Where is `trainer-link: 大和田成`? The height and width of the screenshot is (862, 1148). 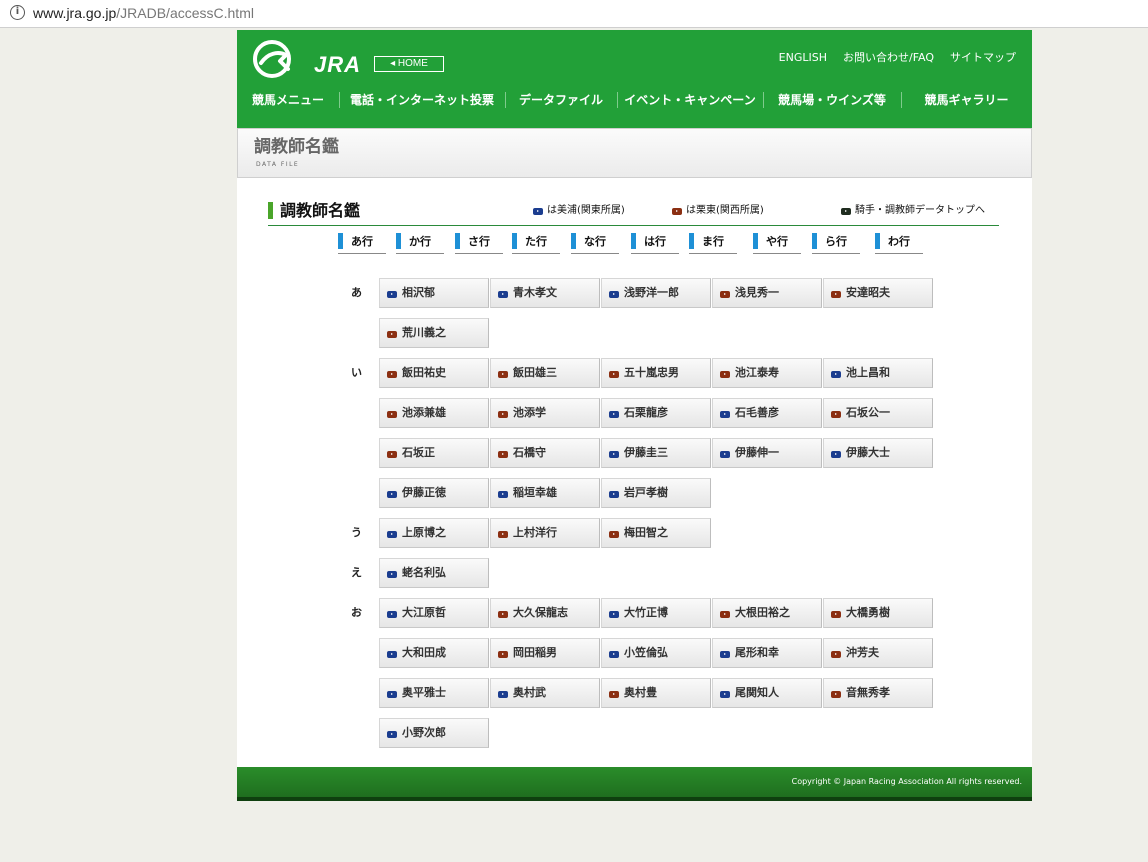
trainer-link: 大和田成 is located at coordinates (434, 653).